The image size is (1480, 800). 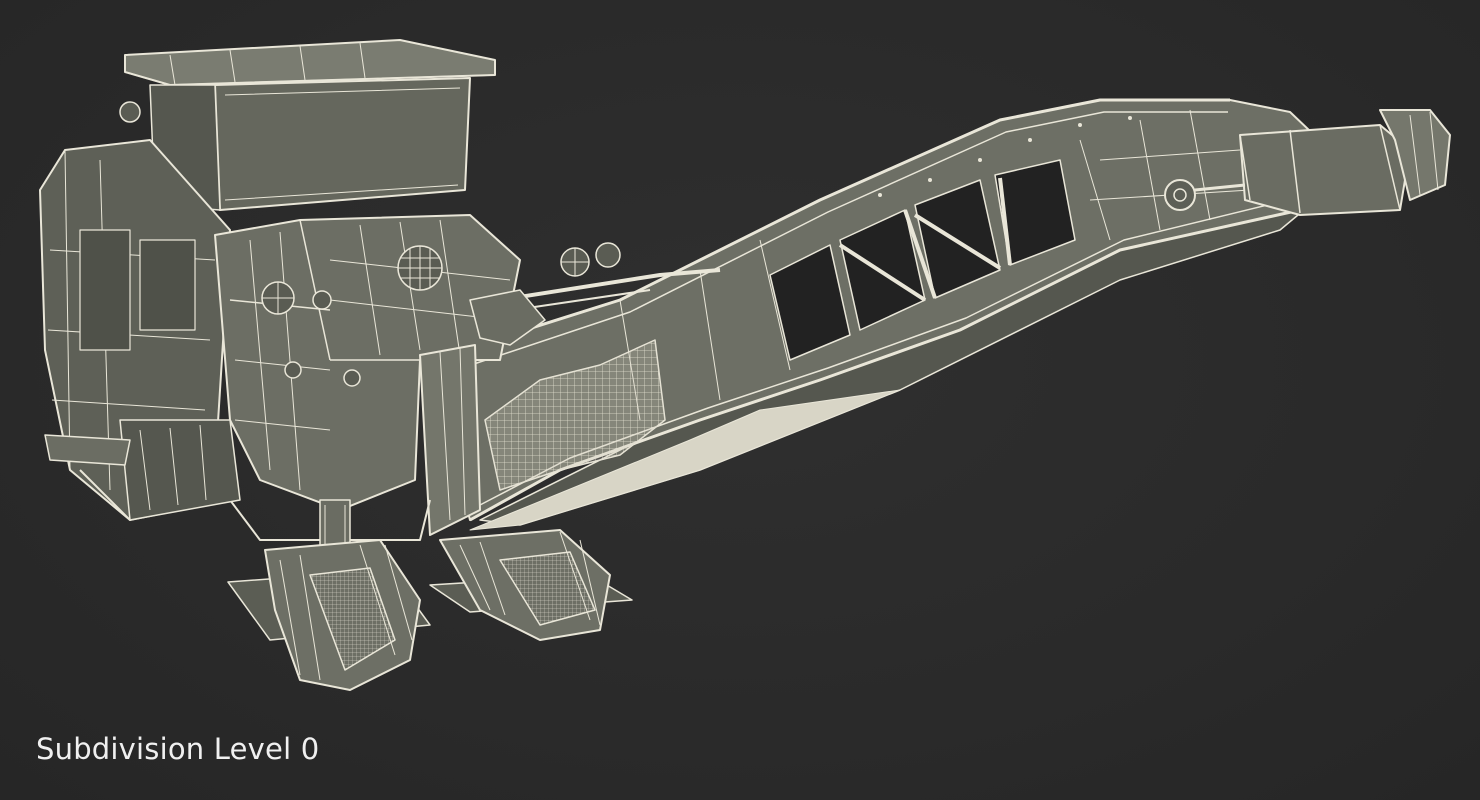 I want to click on caption-label: Subdivision Level 0, so click(x=178, y=749).